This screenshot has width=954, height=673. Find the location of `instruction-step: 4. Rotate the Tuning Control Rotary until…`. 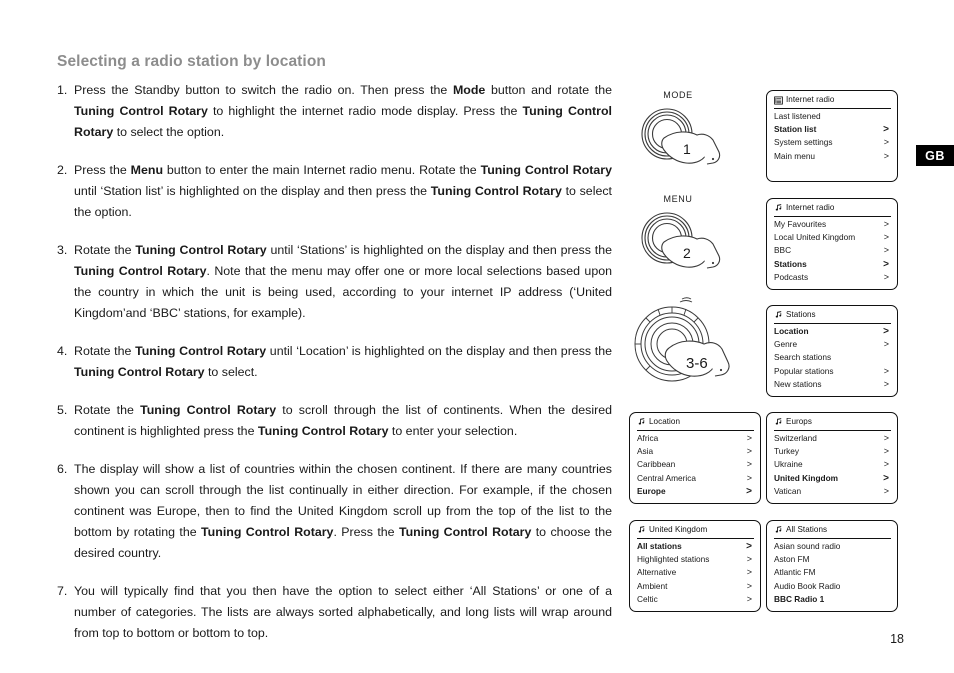

instruction-step: 4. Rotate the Tuning Control Rotary until… is located at coordinates (334, 362).